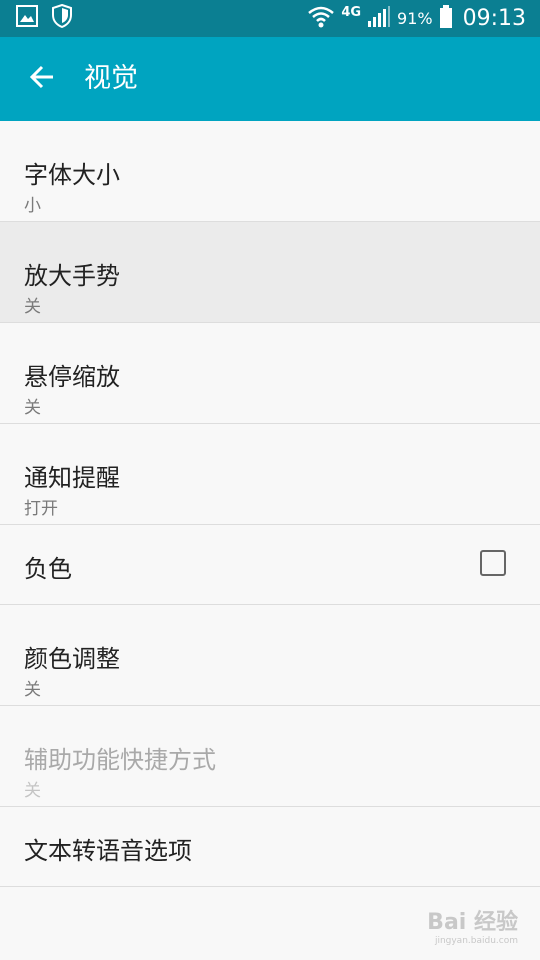  Describe the element at coordinates (120, 760) in the screenshot. I see `item-label: 辅助功能快捷方式` at that location.